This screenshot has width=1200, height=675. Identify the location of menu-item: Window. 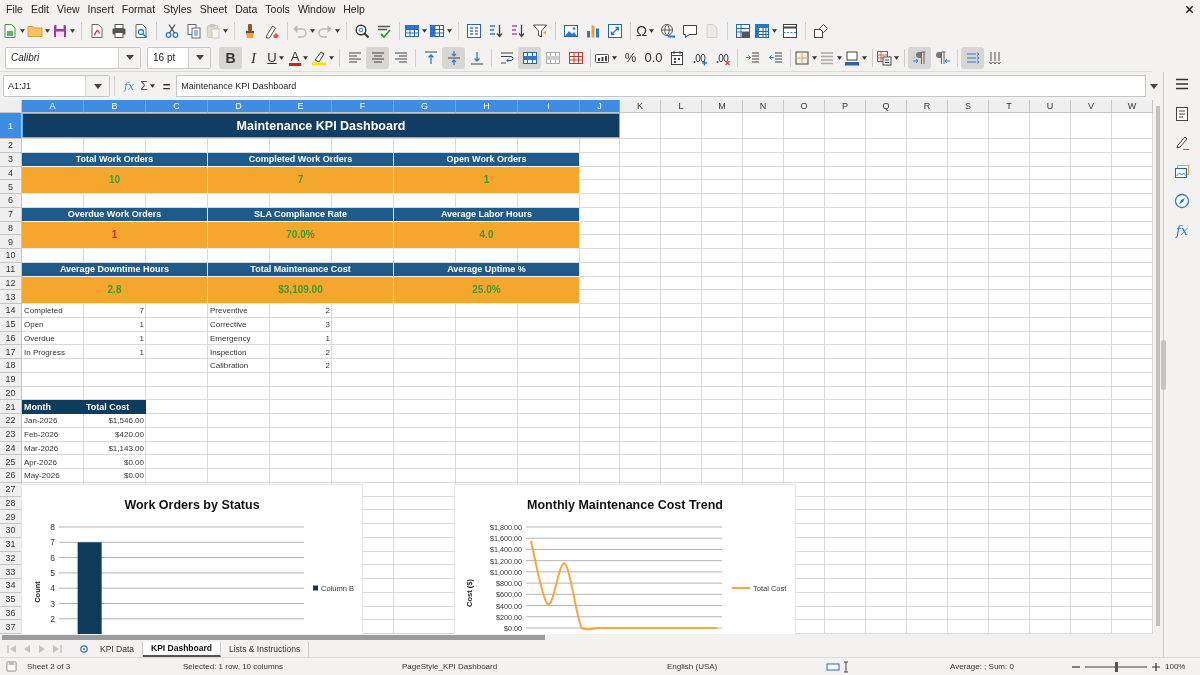
(316, 9).